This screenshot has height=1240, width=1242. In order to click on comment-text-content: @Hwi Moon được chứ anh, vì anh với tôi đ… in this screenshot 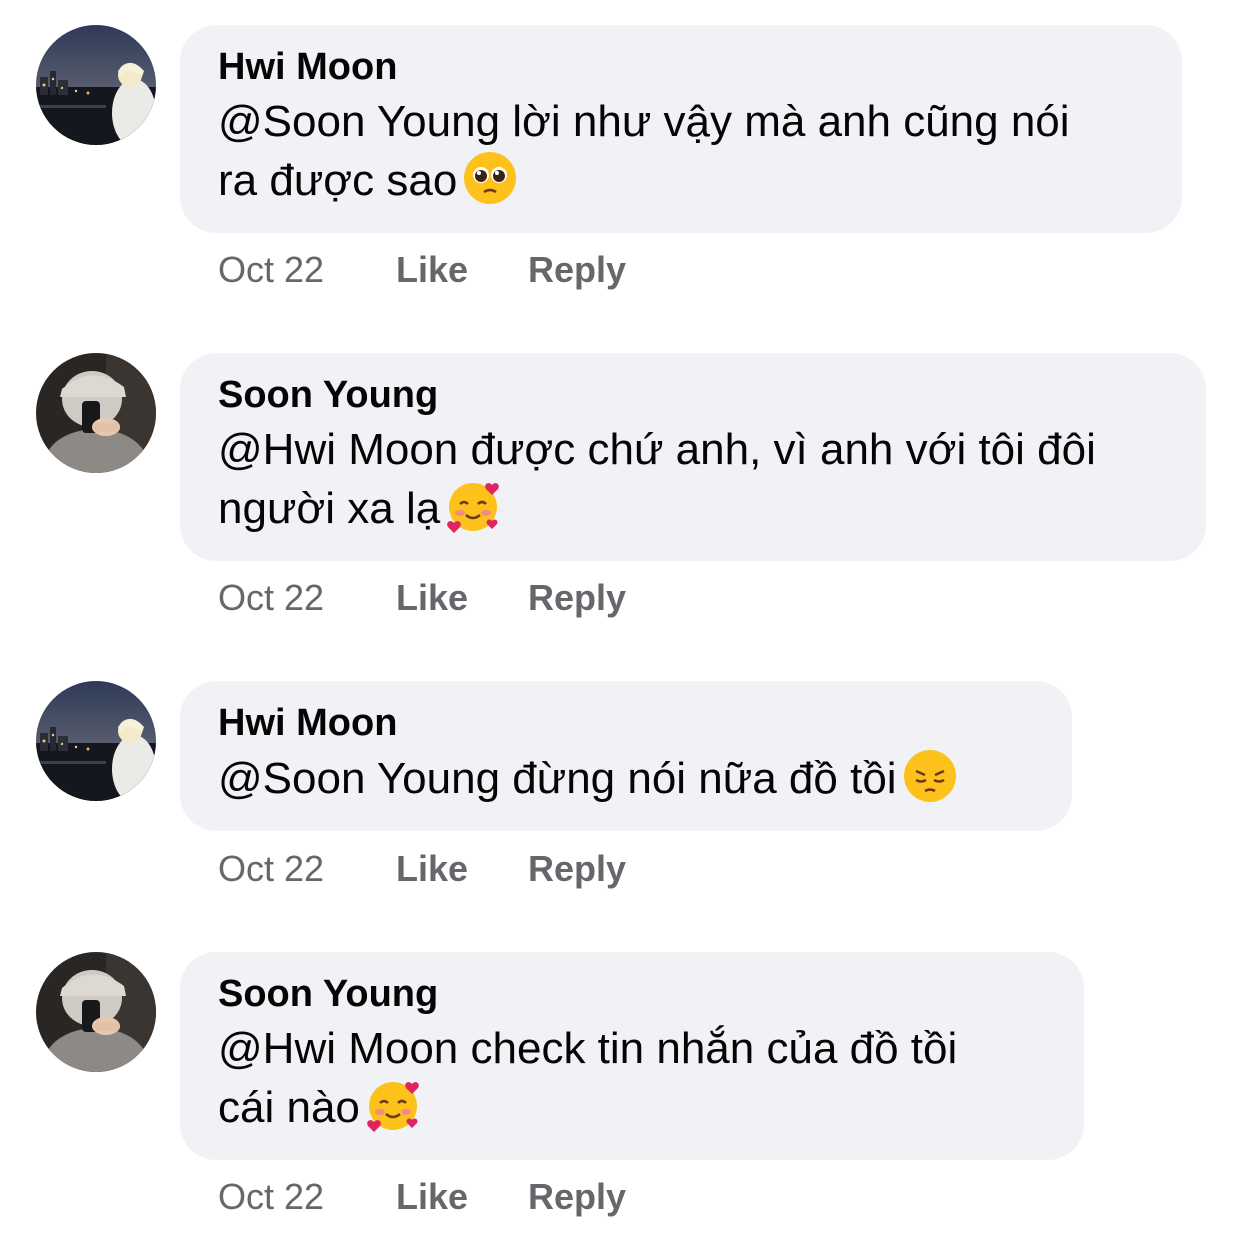, I will do `click(657, 479)`.